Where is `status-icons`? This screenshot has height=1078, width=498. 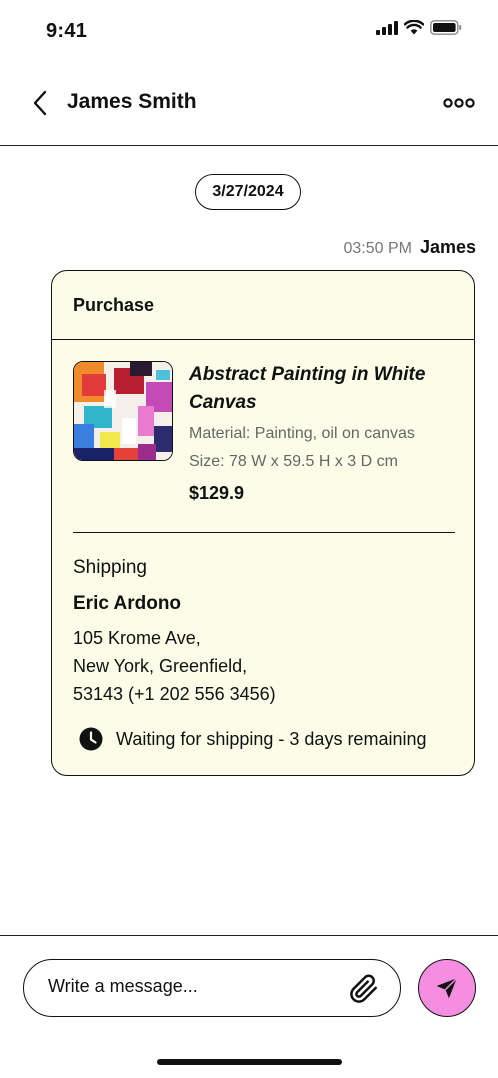 status-icons is located at coordinates (419, 27).